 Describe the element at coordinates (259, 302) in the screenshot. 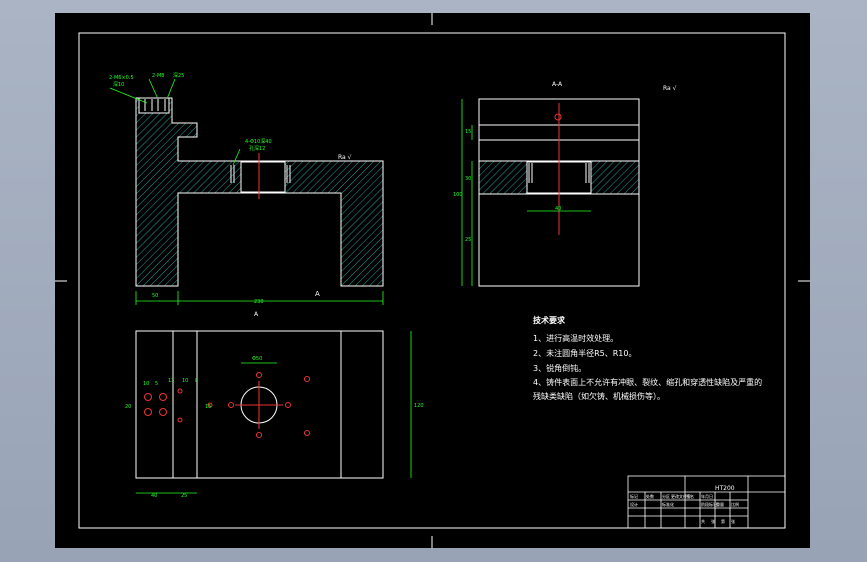

I see `dim-bottom-total: 230` at that location.